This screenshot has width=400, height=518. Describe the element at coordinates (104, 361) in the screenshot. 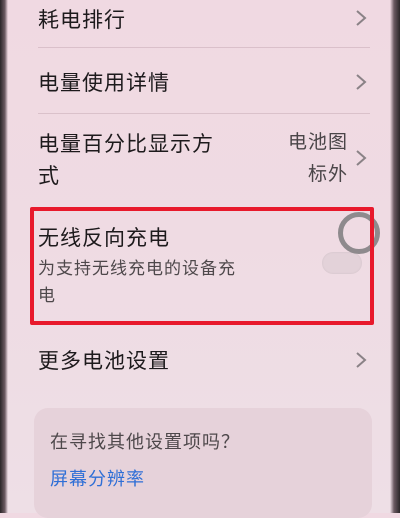

I see `more-battery-label: 更多电池设置` at that location.